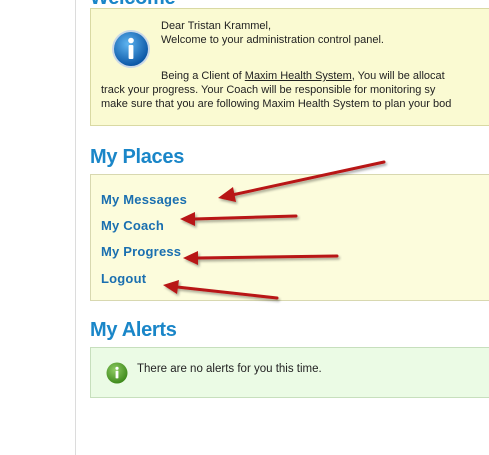 The width and height of the screenshot is (489, 455). What do you see at coordinates (141, 251) in the screenshot?
I see `my-progress-link: My Progress` at bounding box center [141, 251].